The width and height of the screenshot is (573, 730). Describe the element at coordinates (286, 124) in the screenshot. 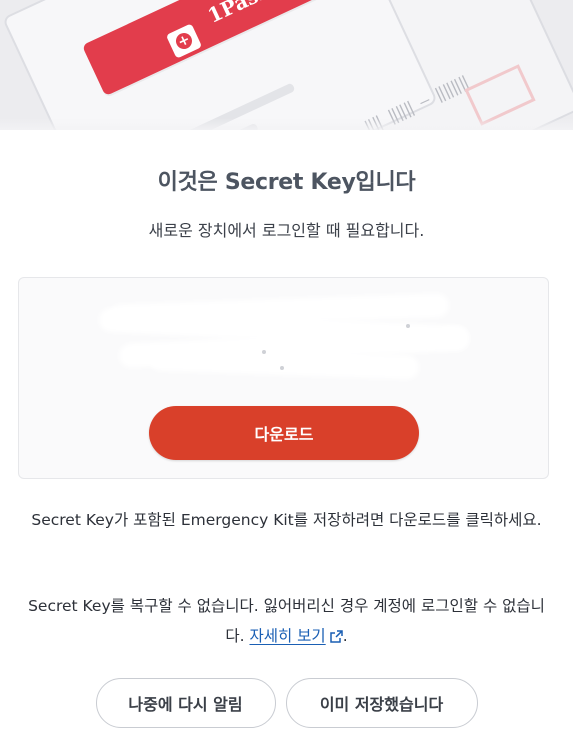

I see `hero-fade` at that location.